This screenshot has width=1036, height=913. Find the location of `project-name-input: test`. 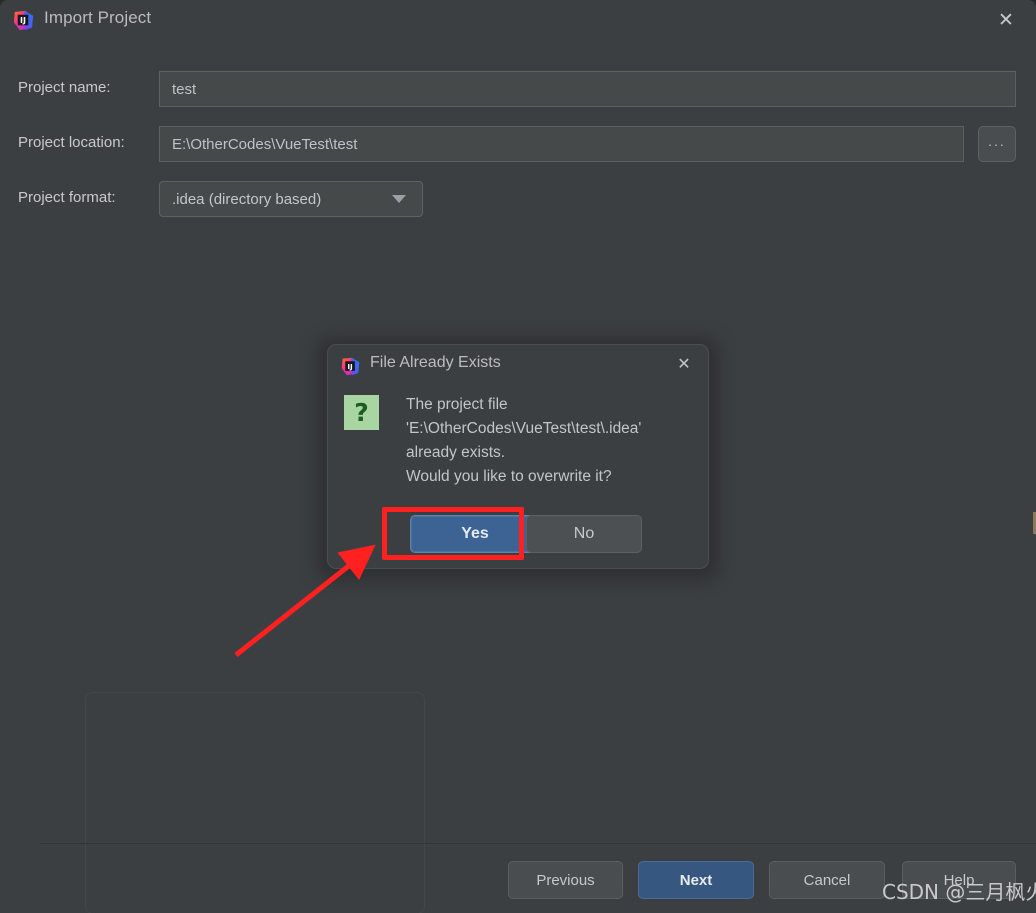

project-name-input: test is located at coordinates (587, 89).